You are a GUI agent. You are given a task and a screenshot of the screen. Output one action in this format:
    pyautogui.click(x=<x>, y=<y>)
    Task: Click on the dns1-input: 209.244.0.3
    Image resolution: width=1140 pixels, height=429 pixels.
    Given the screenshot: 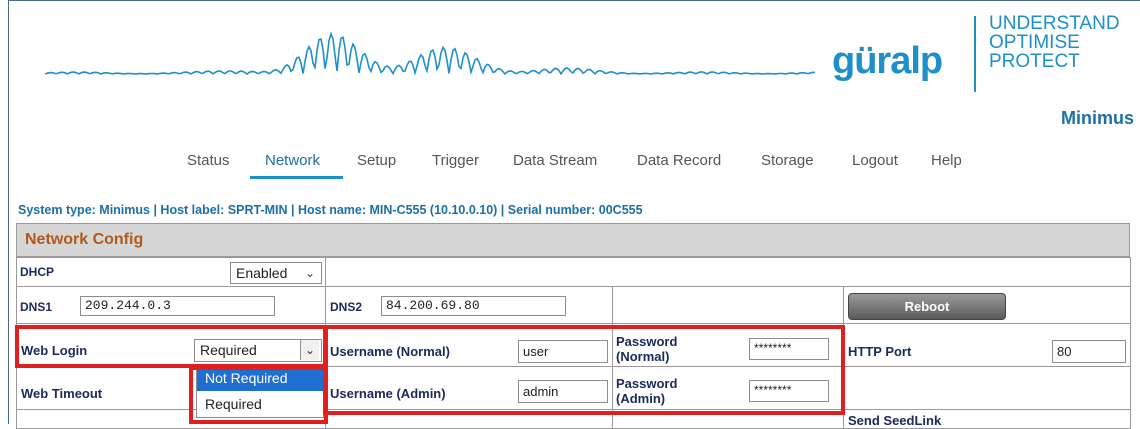 What is the action you would take?
    pyautogui.click(x=177, y=306)
    